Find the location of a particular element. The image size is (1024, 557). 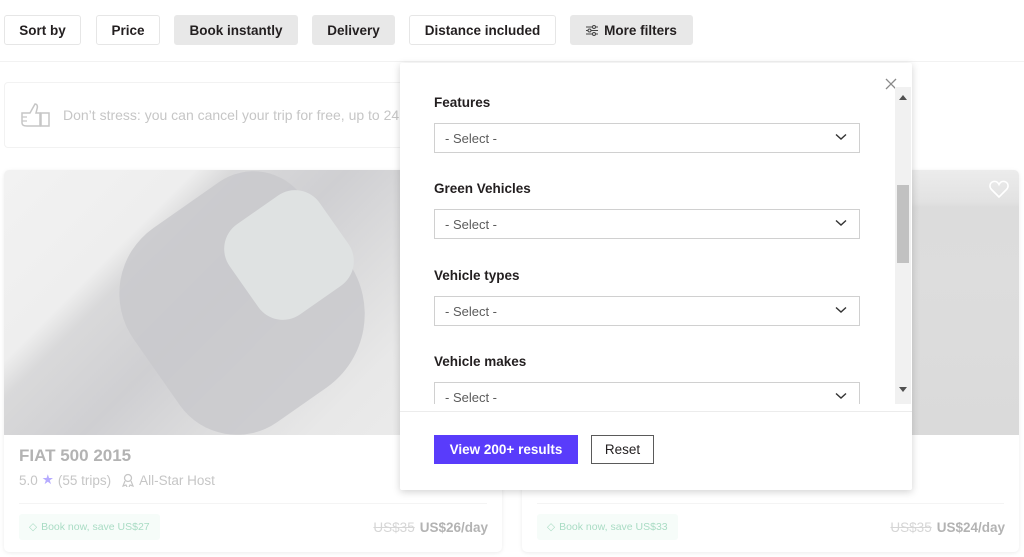

distance-included-label: Distance included is located at coordinates (482, 30).